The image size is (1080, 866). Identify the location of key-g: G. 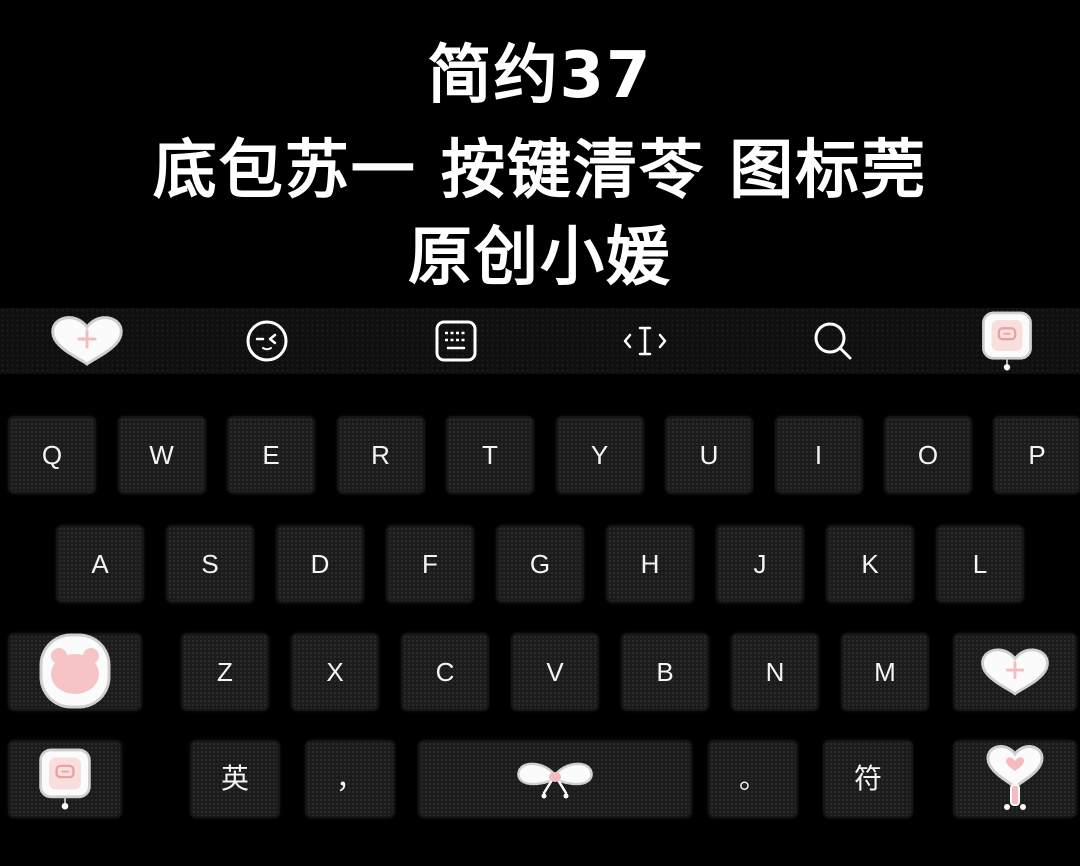
(540, 564).